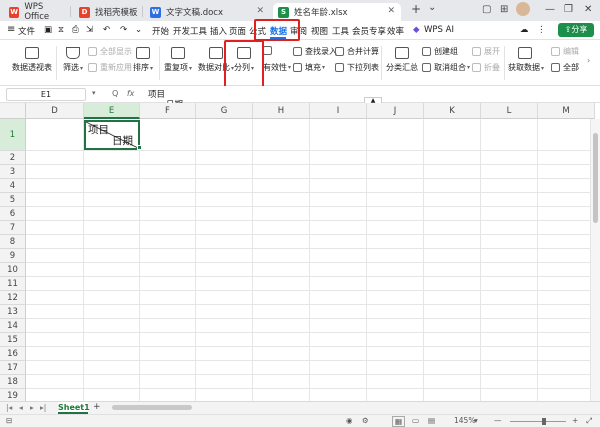 The width and height of the screenshot is (600, 427). I want to click on fullscreen-icon: ⤢, so click(589, 421).